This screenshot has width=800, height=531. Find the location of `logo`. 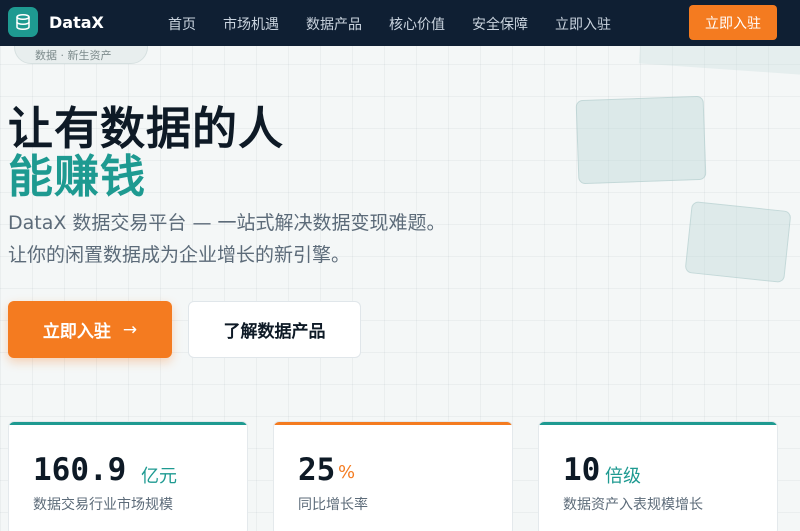

logo is located at coordinates (23, 22).